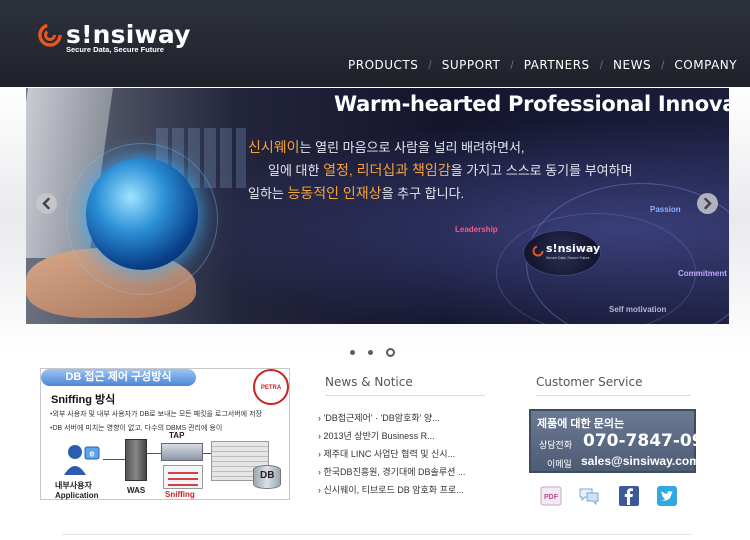 The height and width of the screenshot is (540, 750). I want to click on chevron-left-icon, so click(46, 203).